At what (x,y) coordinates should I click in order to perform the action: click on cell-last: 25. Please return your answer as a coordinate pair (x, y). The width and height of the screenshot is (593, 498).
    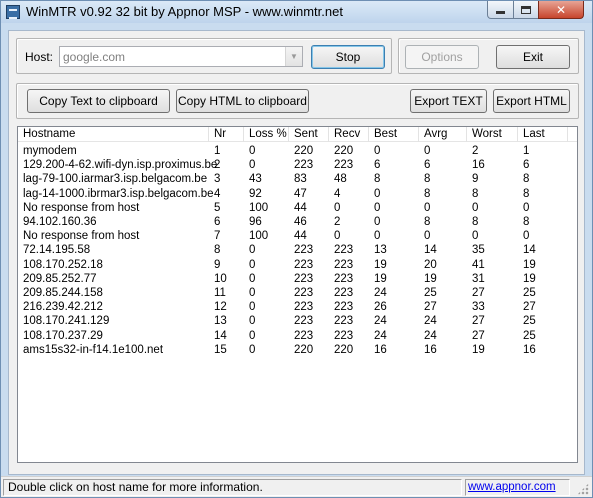
    Looking at the image, I should click on (529, 335).